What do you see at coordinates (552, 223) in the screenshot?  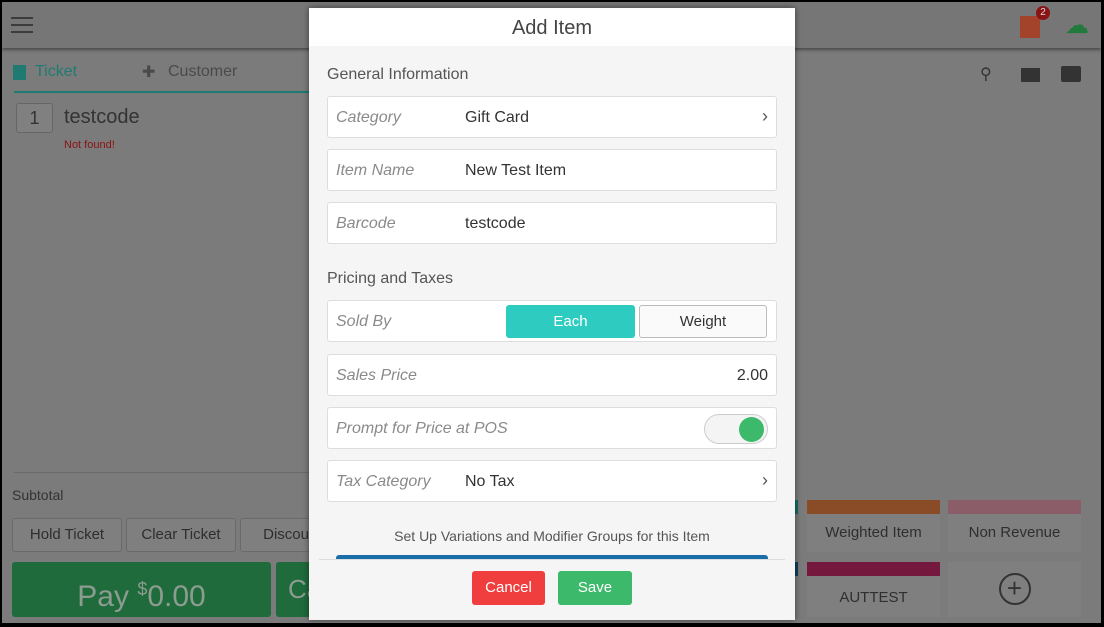 I see `barcode-field: Barcode testcode` at bounding box center [552, 223].